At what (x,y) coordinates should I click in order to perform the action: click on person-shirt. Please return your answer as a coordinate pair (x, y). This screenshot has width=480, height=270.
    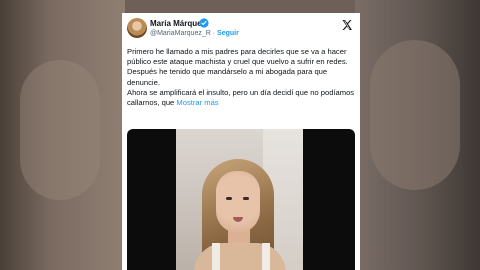
    Looking at the image, I should click on (240, 256).